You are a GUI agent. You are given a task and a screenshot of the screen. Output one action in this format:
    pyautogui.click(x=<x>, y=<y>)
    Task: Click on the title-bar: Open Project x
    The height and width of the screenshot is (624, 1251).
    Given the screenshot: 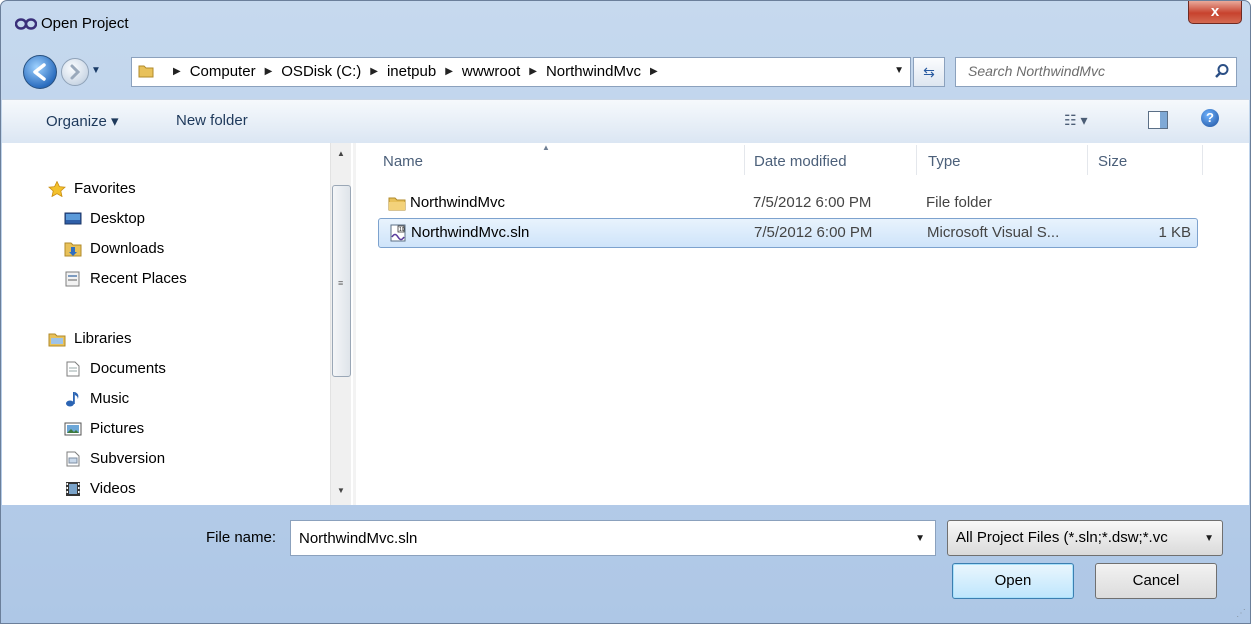 What is the action you would take?
    pyautogui.click(x=625, y=24)
    